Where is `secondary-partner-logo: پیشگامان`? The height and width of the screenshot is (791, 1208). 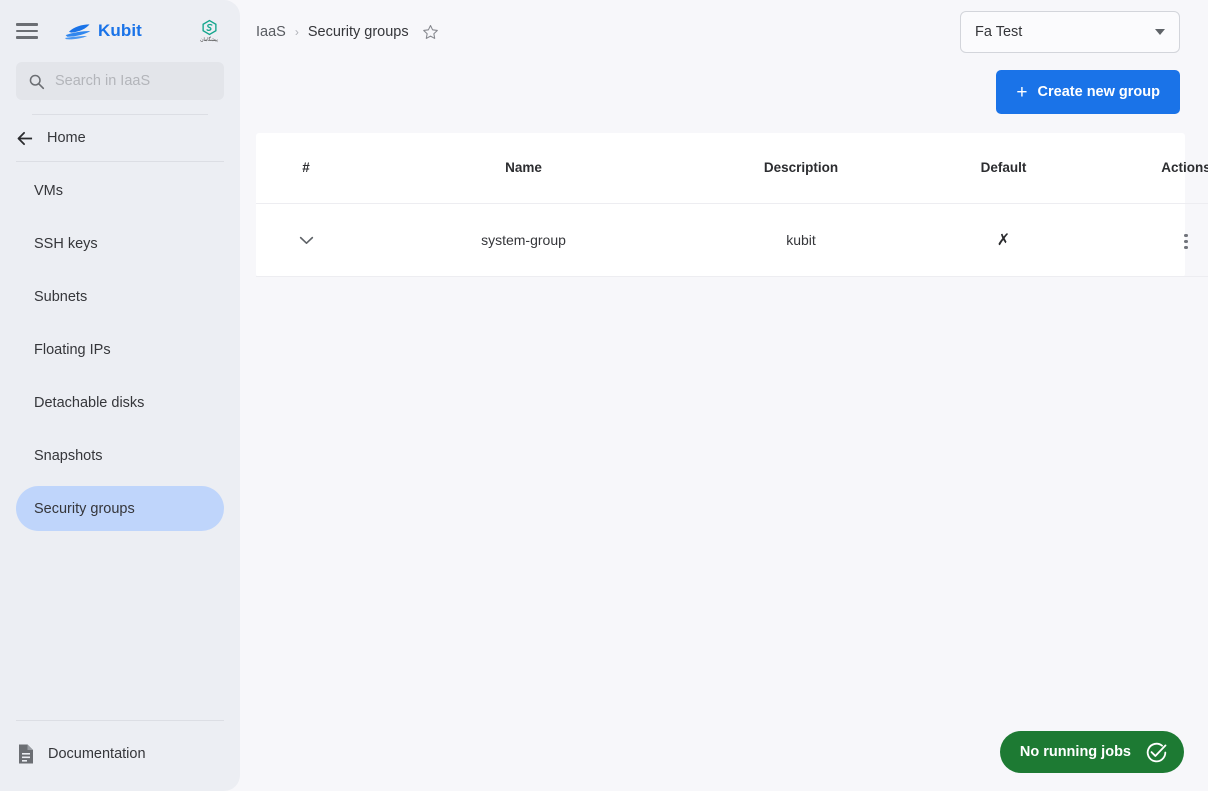 secondary-partner-logo: پیشگامان is located at coordinates (209, 31).